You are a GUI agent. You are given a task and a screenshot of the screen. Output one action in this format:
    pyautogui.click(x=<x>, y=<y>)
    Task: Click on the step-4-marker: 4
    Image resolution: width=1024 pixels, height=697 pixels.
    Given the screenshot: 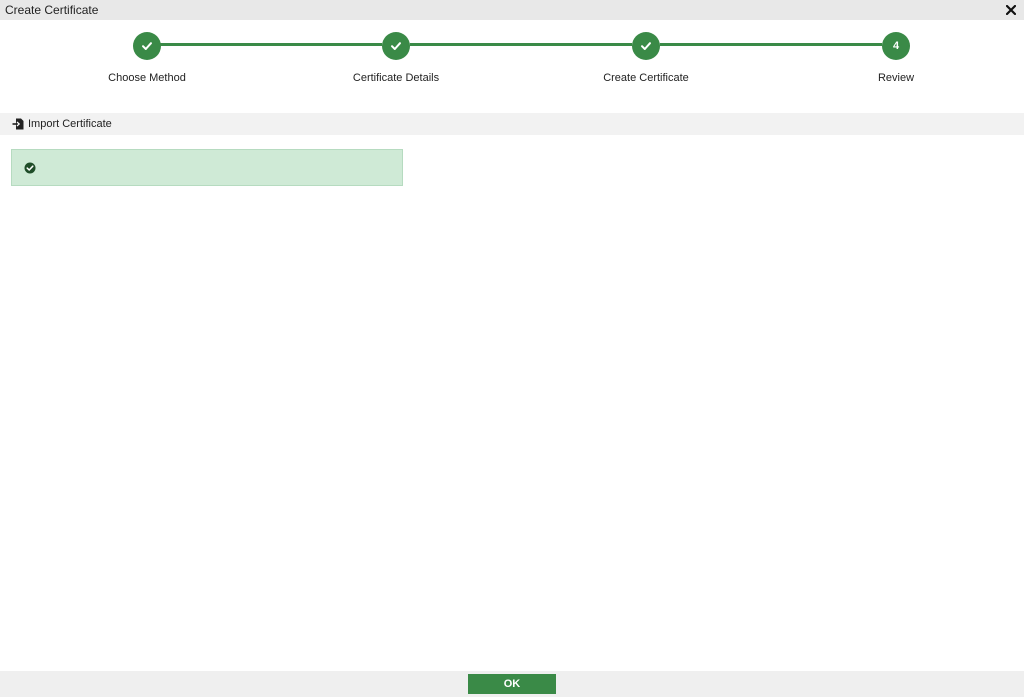 What is the action you would take?
    pyautogui.click(x=896, y=46)
    